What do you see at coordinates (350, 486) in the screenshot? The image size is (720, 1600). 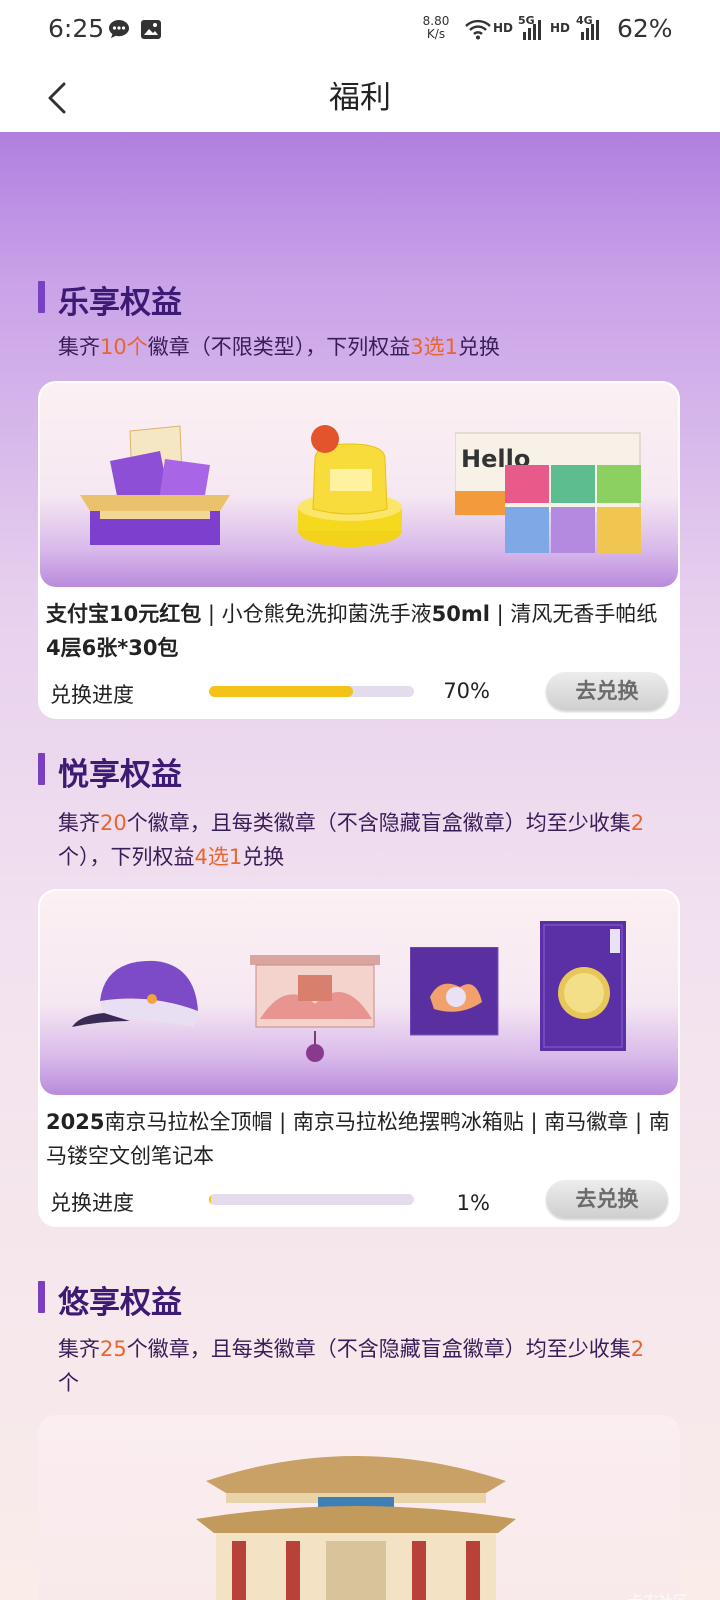 I see `hand-sanitizer-image` at bounding box center [350, 486].